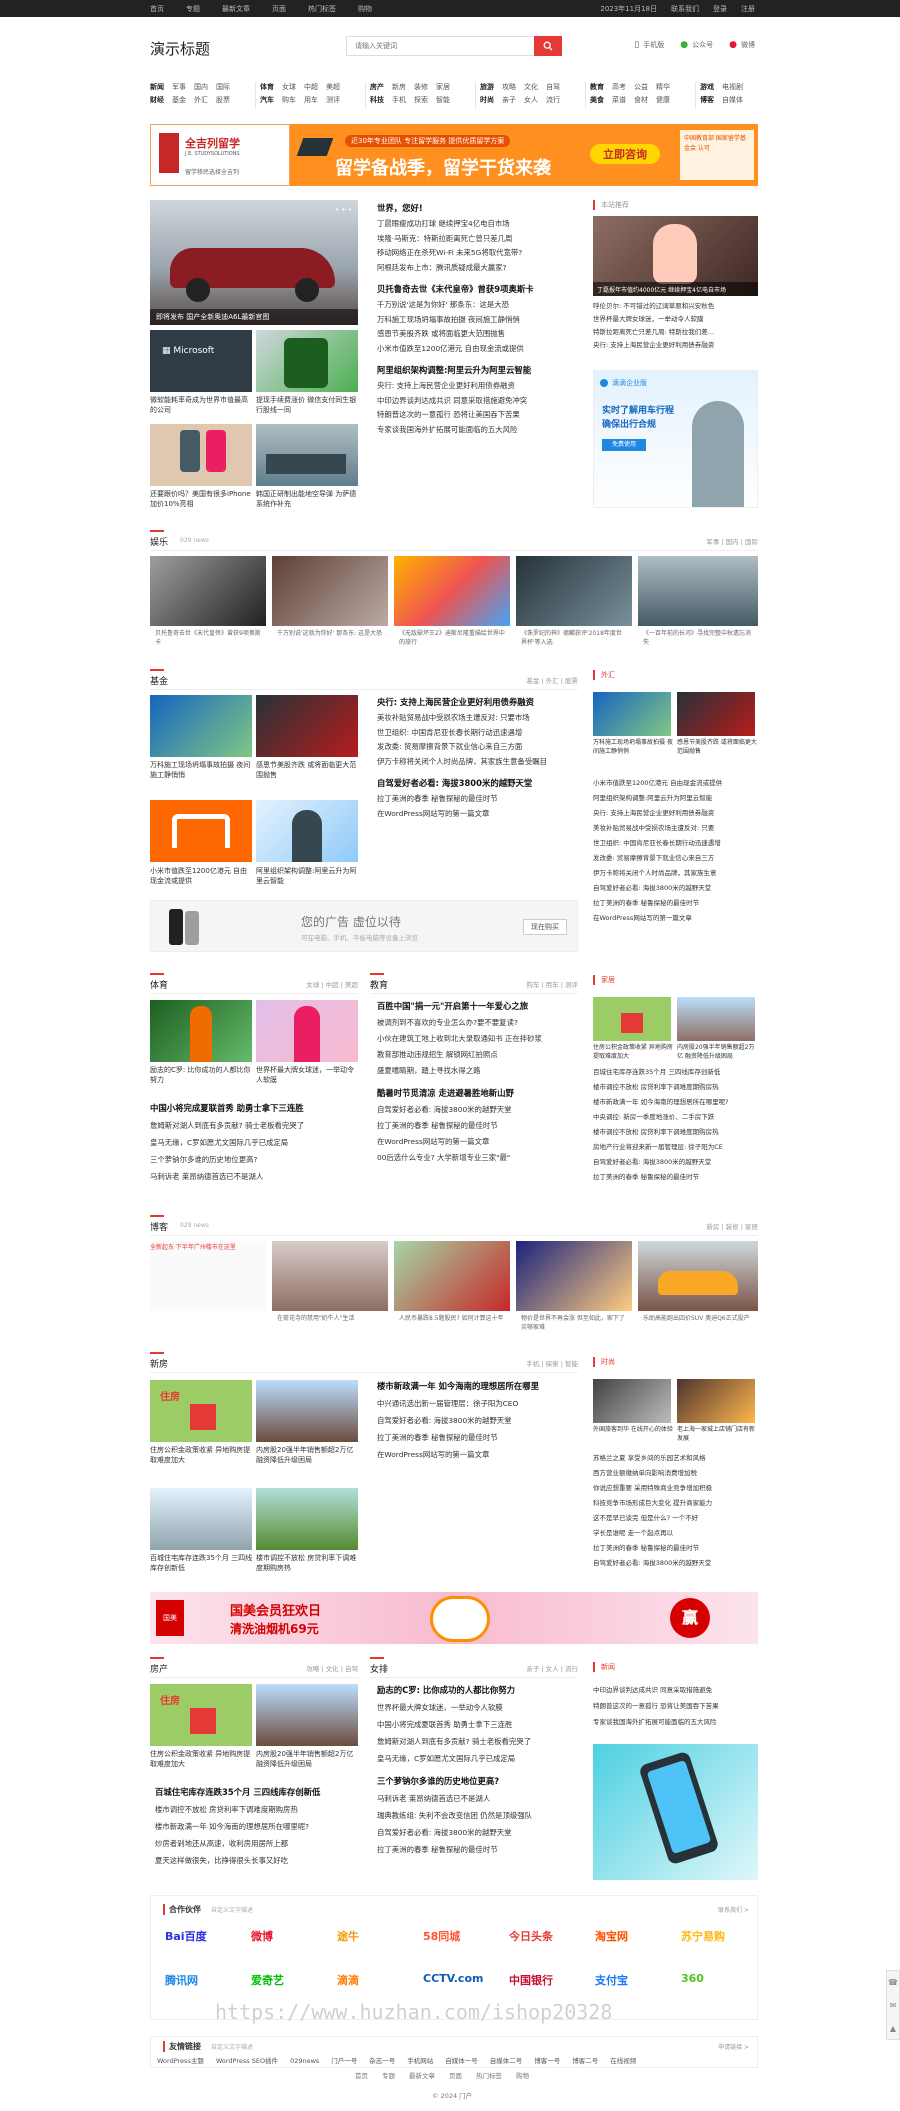  I want to click on partner-logo: 58同城, so click(441, 1936).